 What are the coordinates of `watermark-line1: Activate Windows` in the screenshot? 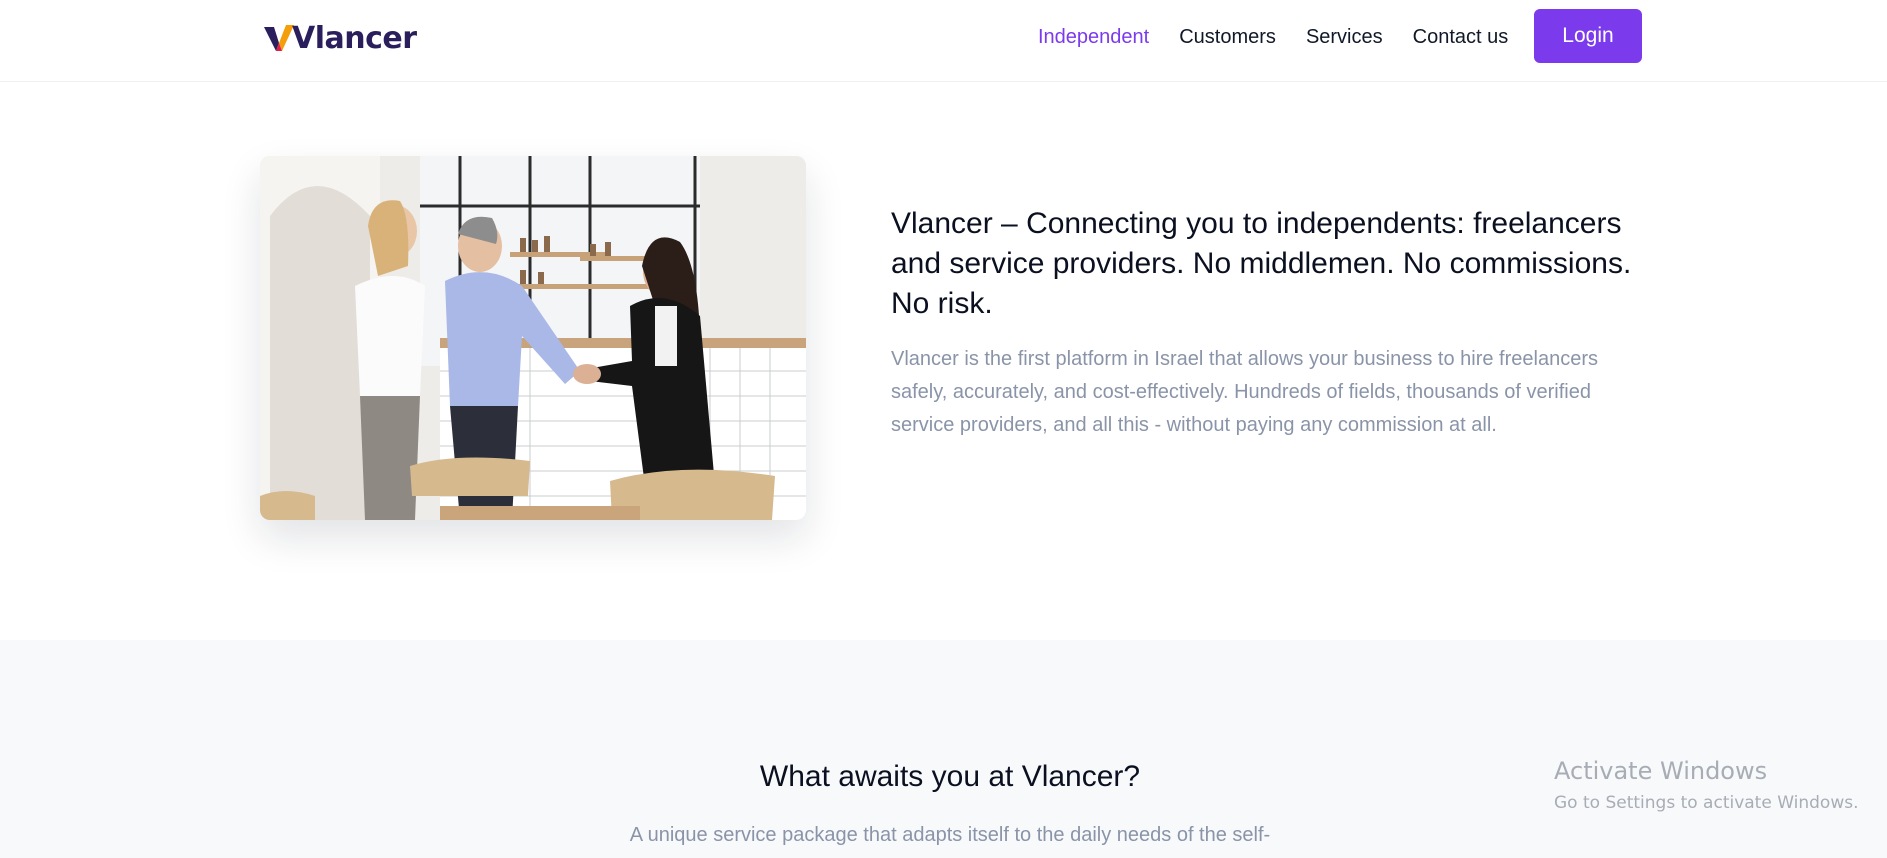 It's located at (1661, 771).